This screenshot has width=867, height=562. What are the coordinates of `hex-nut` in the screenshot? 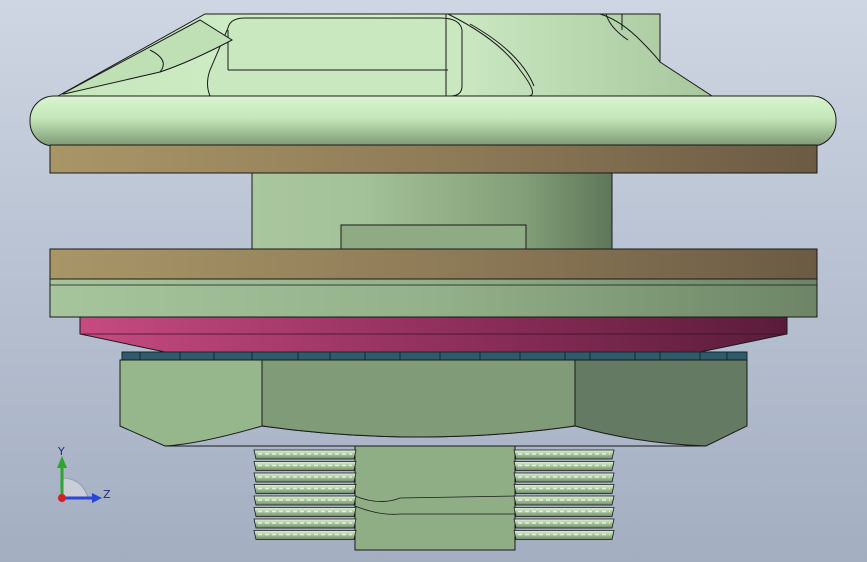 It's located at (433, 403).